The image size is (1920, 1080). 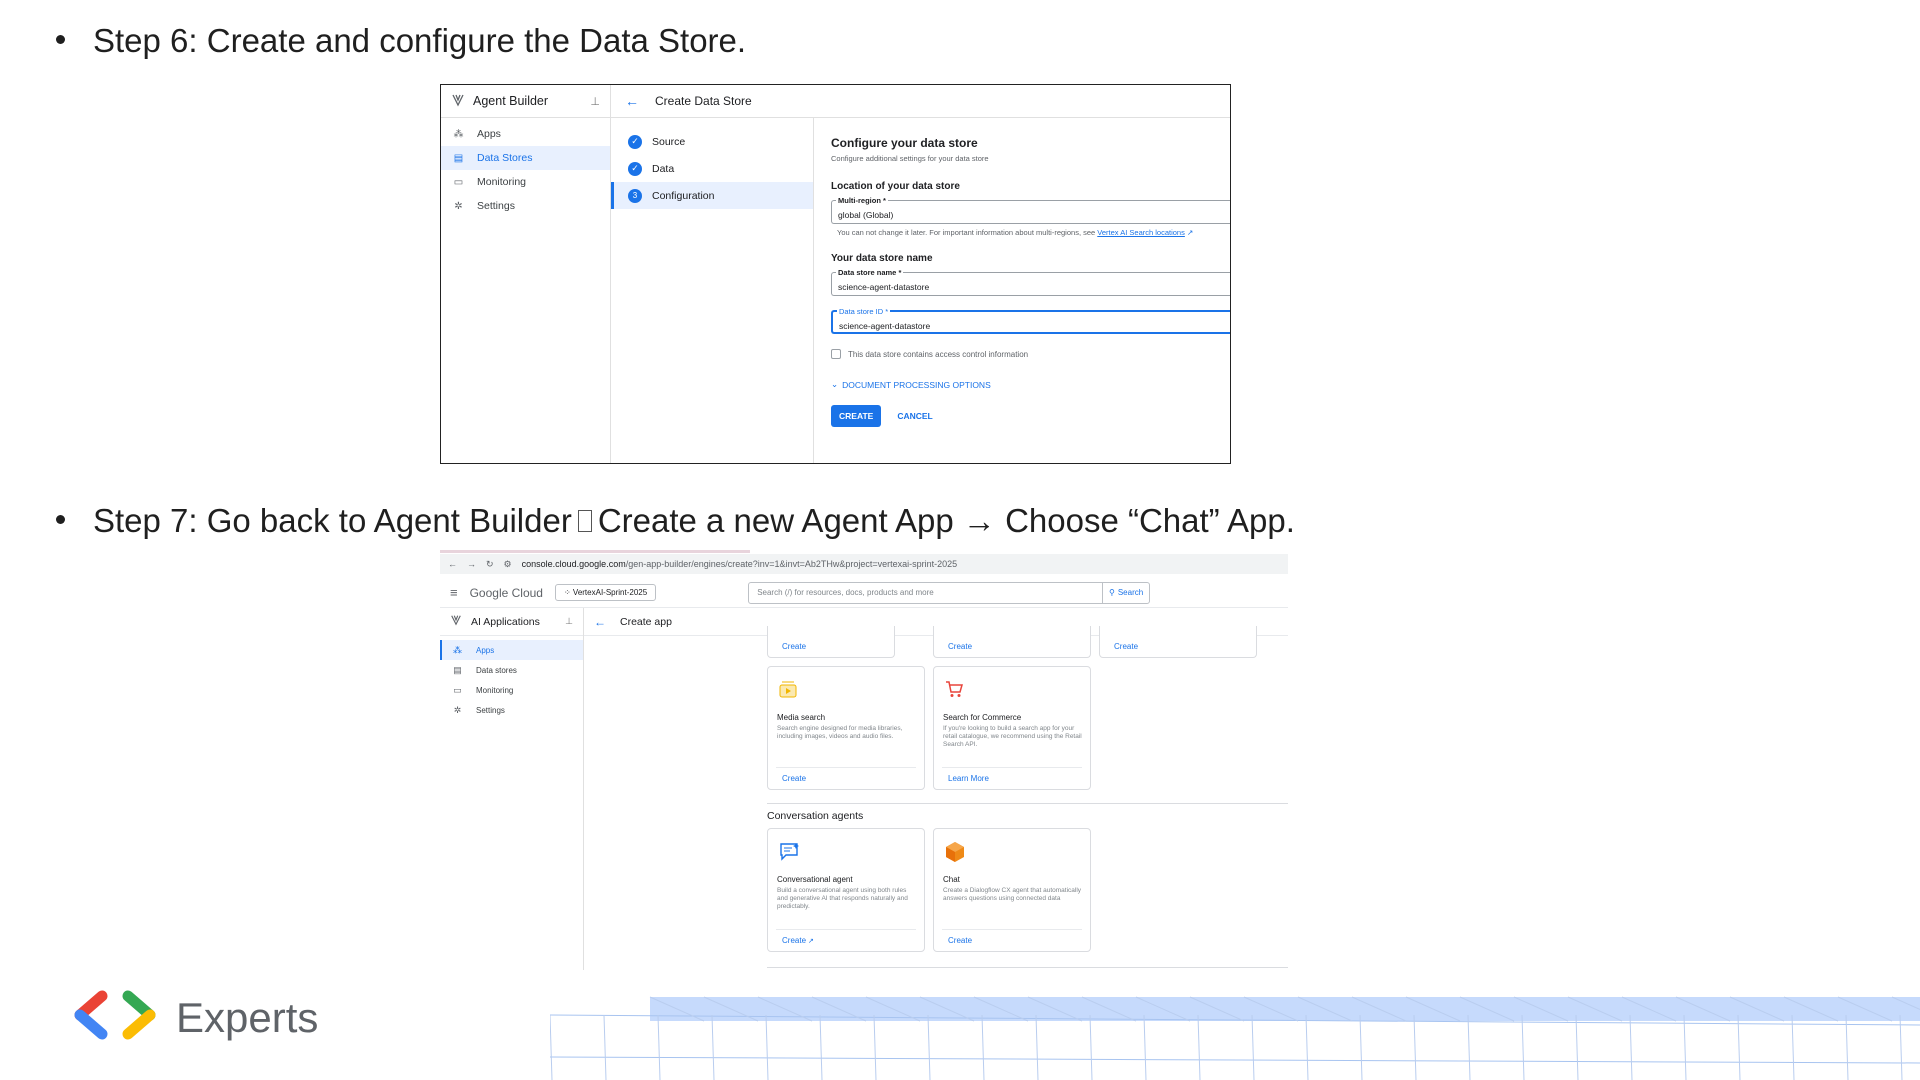 I want to click on project-picker: ⁘ VertexAI-Sprint-2025, so click(x=605, y=592).